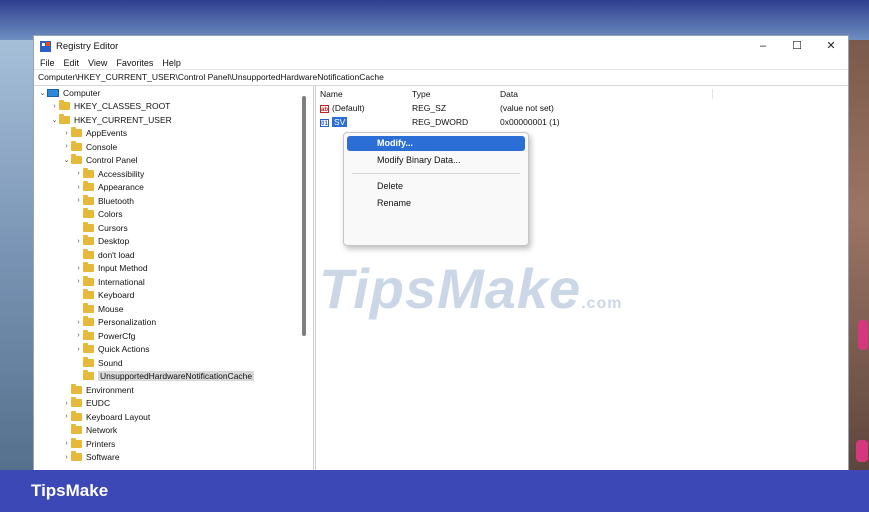 The image size is (869, 512). Describe the element at coordinates (45, 46) in the screenshot. I see `registry-editor-icon` at that location.